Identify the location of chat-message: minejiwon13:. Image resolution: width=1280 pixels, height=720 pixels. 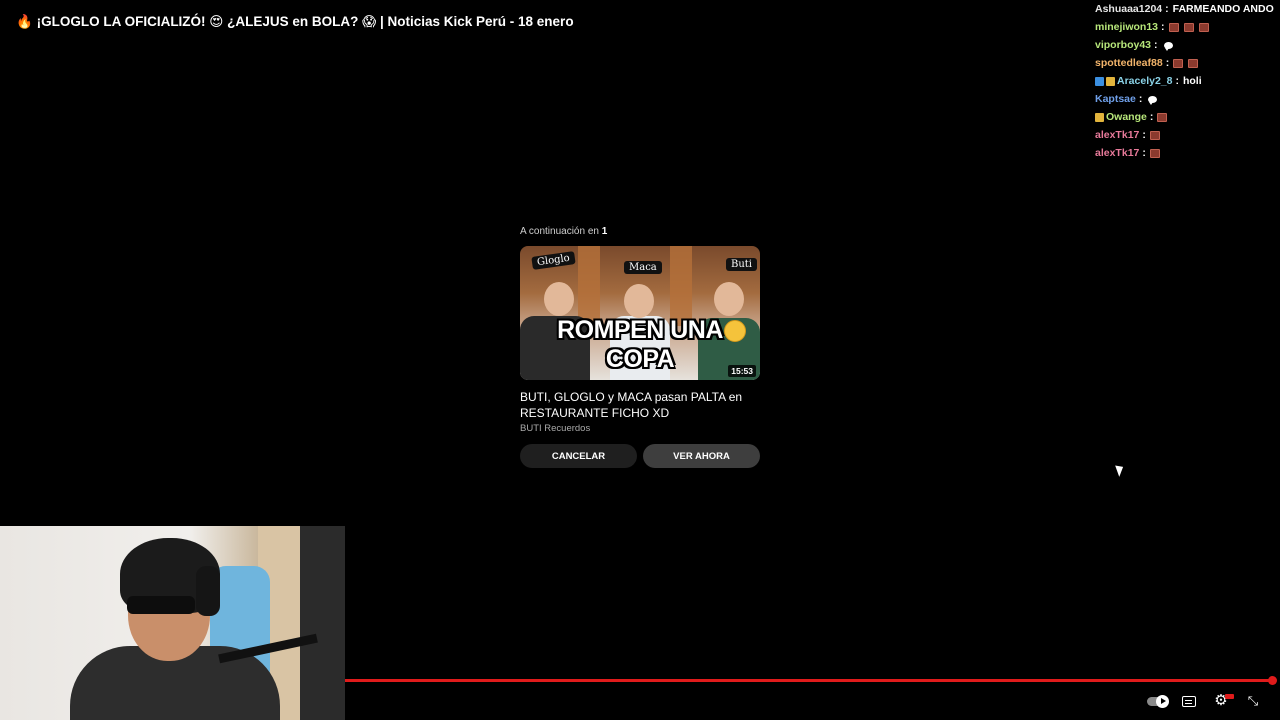
(1187, 27).